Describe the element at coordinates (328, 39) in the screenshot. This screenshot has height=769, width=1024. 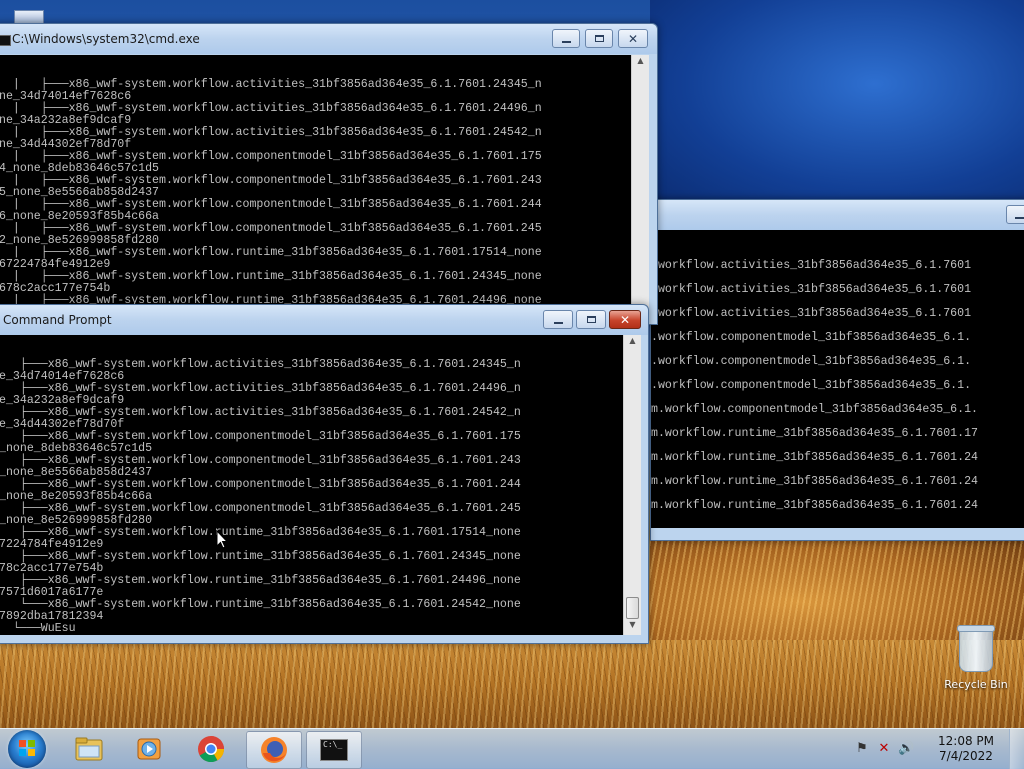
I see `back-cmd-titlebar: C:\Windows\system32\cmd.exe ✕` at that location.